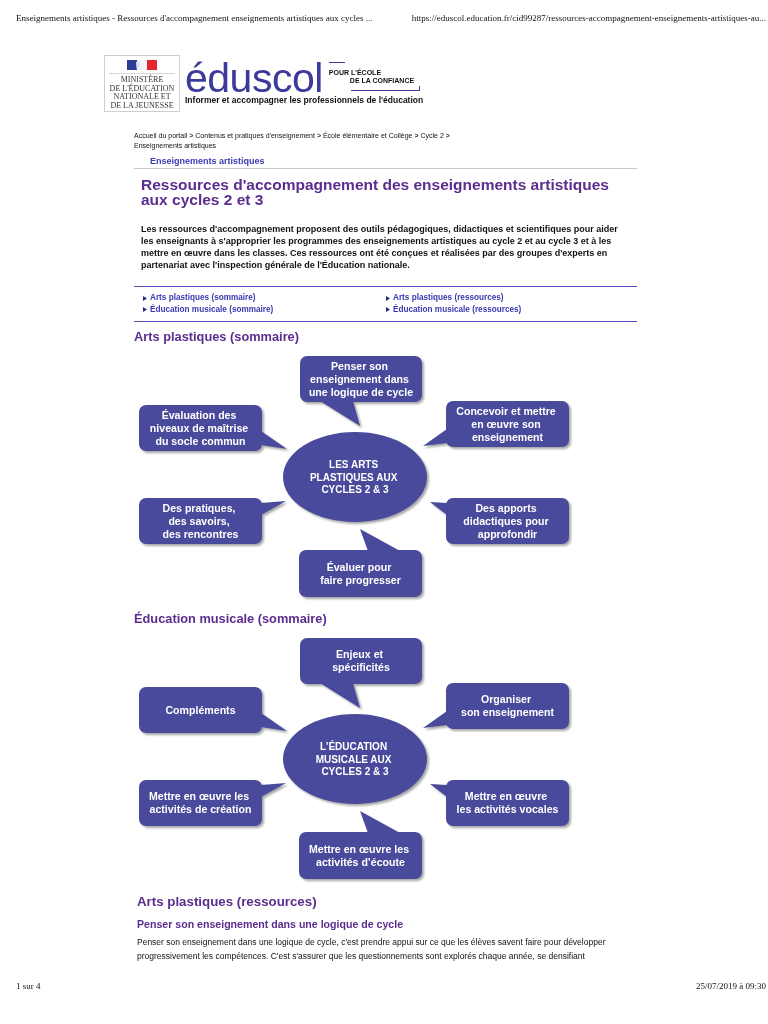 Image resolution: width=768 pixels, height=1024 pixels. I want to click on page-heading: Ressources d'accompagnement des enseignements artistiques aux cycles 2 et 3, so click(375, 192).